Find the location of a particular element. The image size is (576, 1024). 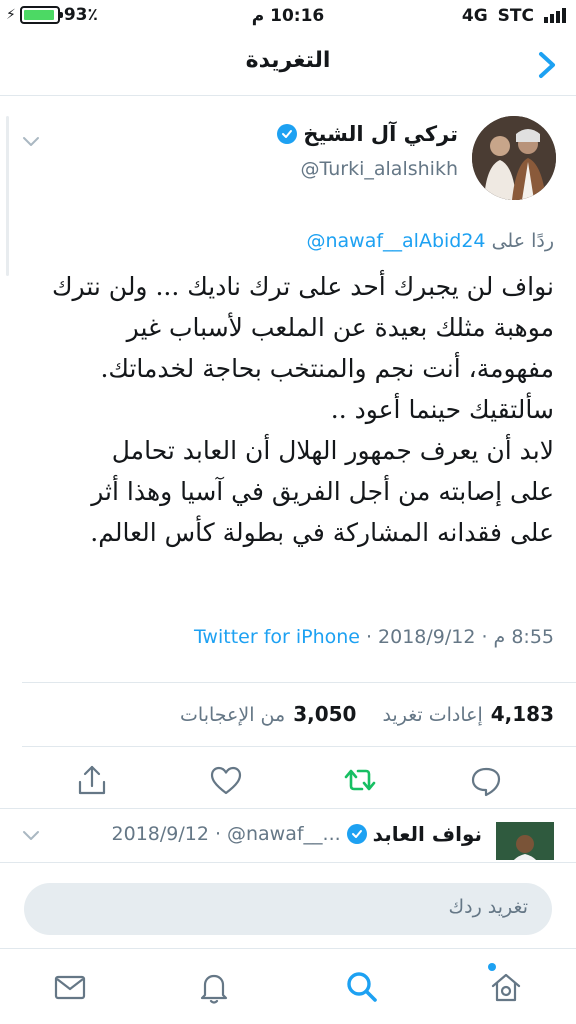

messages-icon is located at coordinates (70, 987).